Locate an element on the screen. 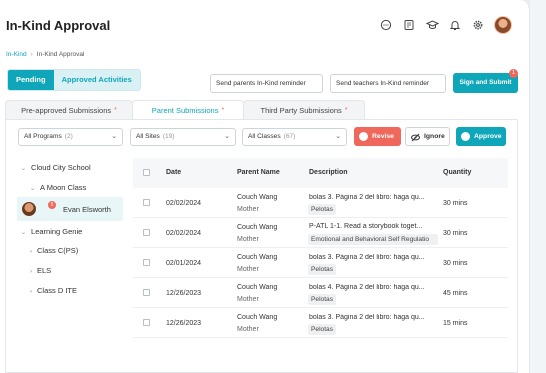 This screenshot has height=373, width=546. row-date: 02/01/2024 is located at coordinates (184, 263).